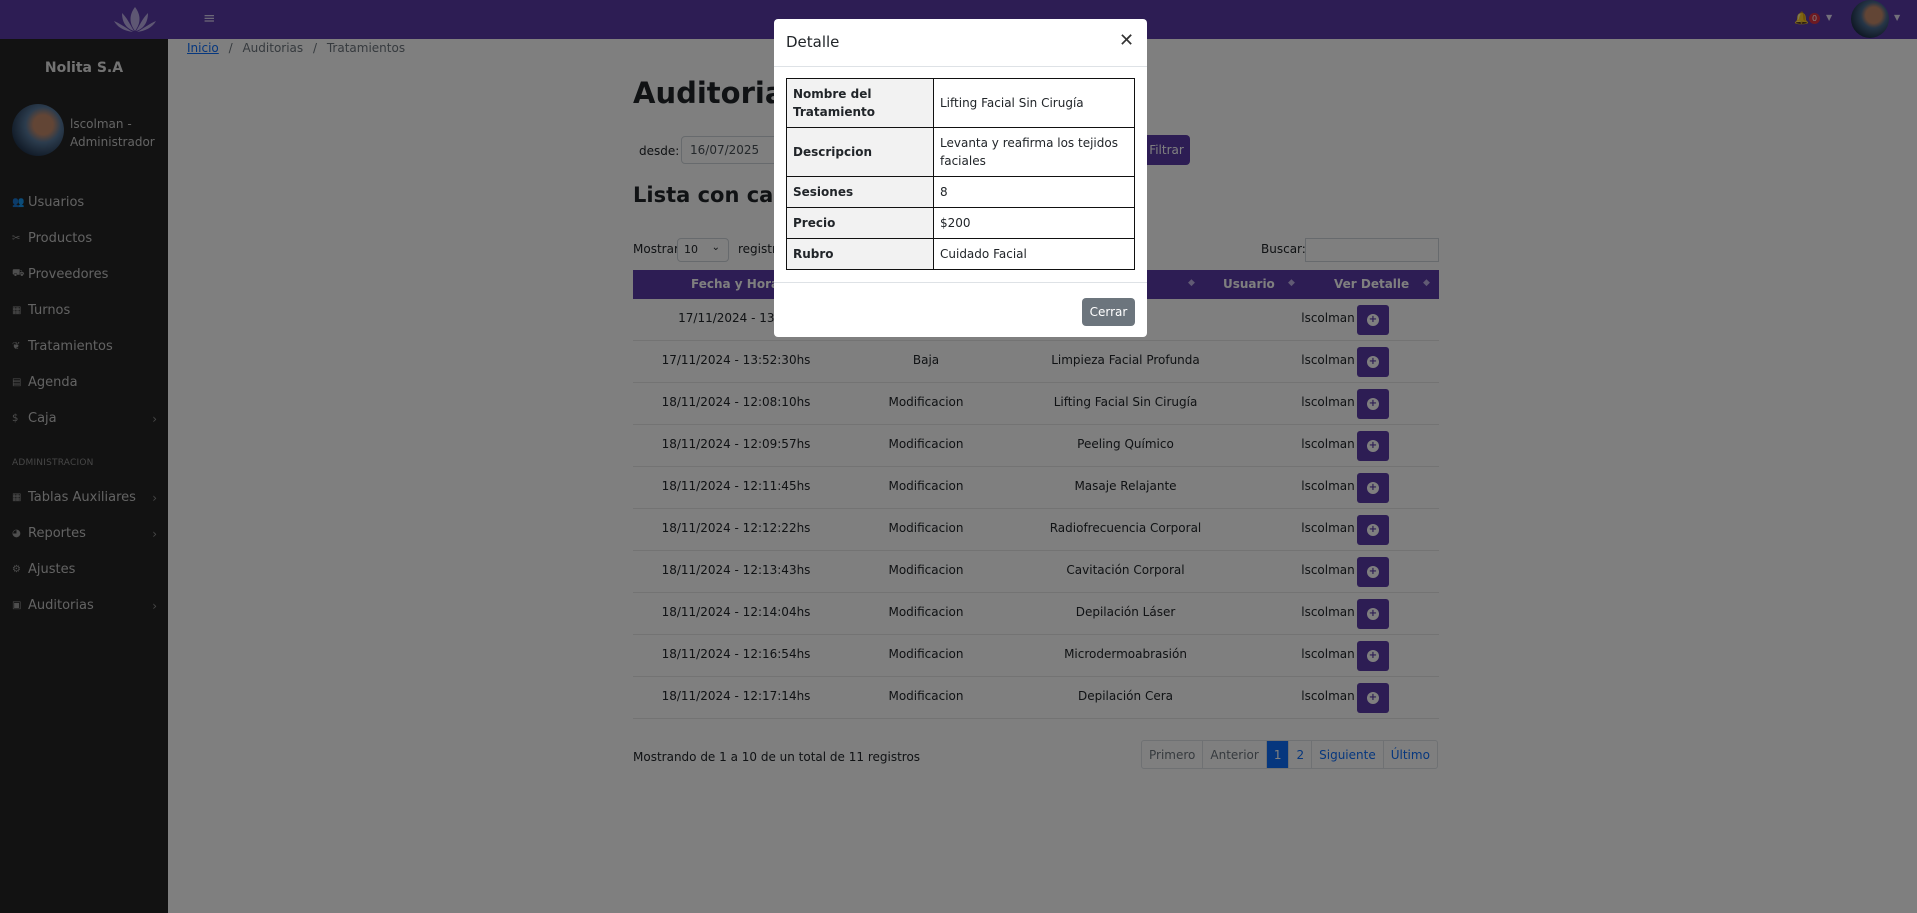 Image resolution: width=1917 pixels, height=913 pixels. I want to click on modal-title: Detalle, so click(813, 42).